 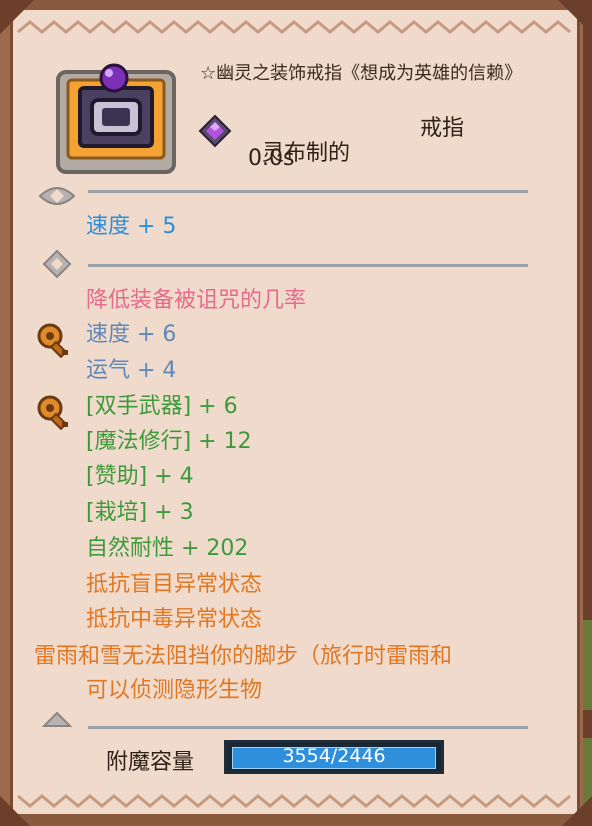 I want to click on enchant-capacity-bar: 3554/2446, so click(x=334, y=757).